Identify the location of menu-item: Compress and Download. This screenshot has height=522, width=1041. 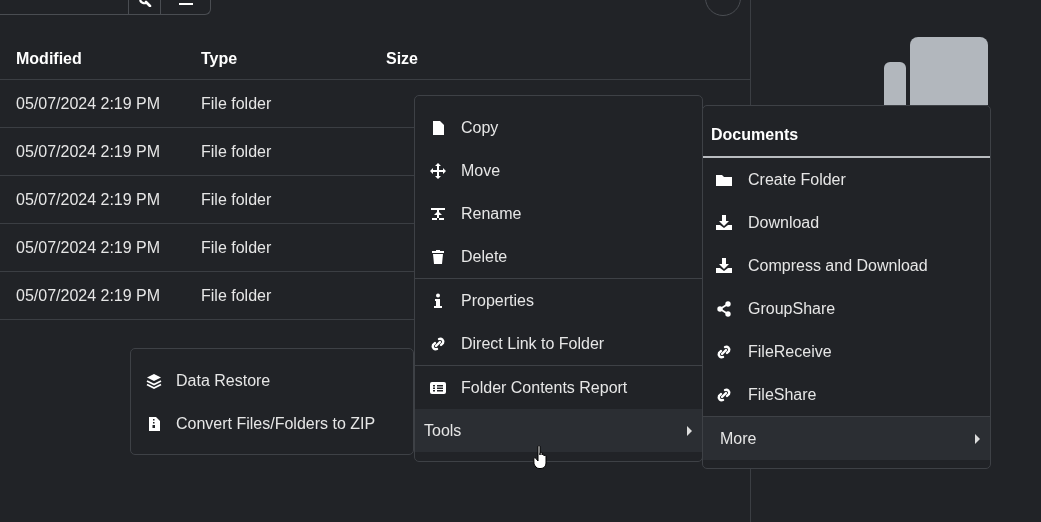
(846, 265).